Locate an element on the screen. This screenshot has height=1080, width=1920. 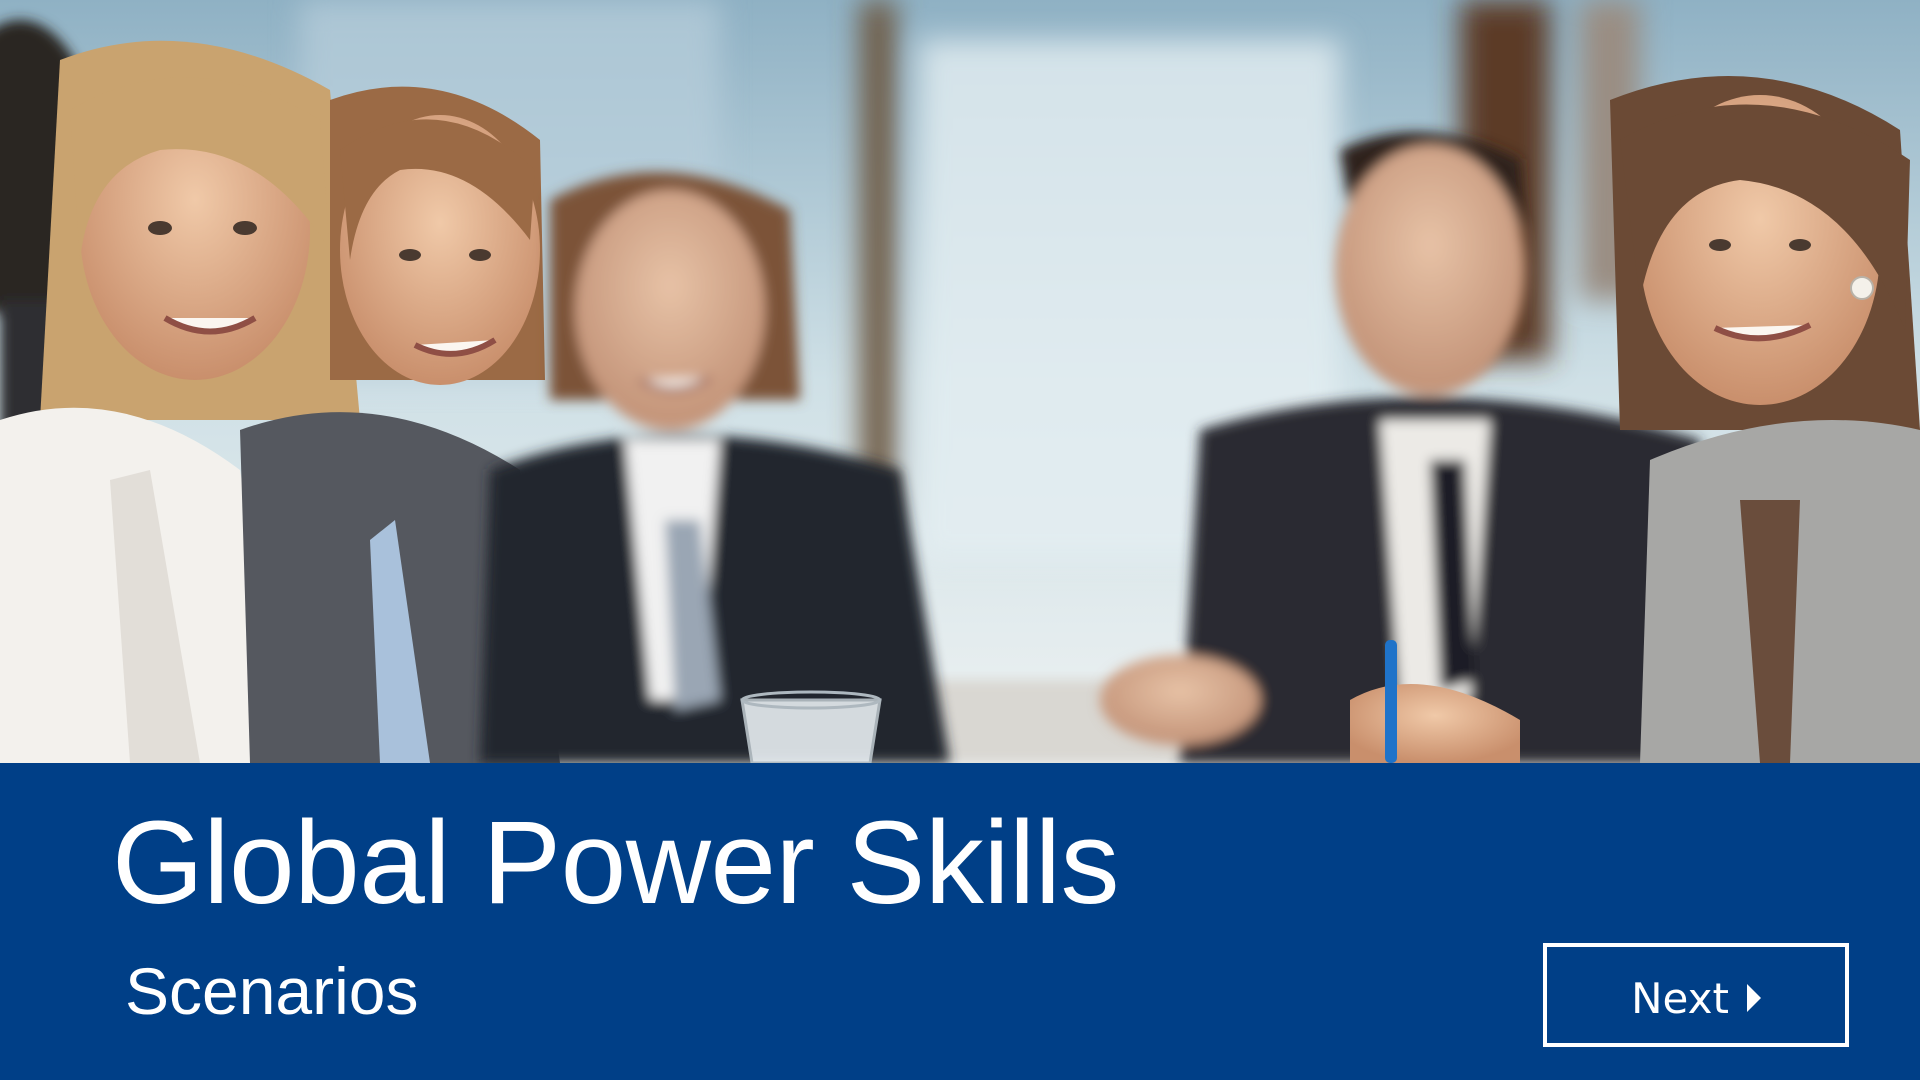
next-button: Next is located at coordinates (1696, 995).